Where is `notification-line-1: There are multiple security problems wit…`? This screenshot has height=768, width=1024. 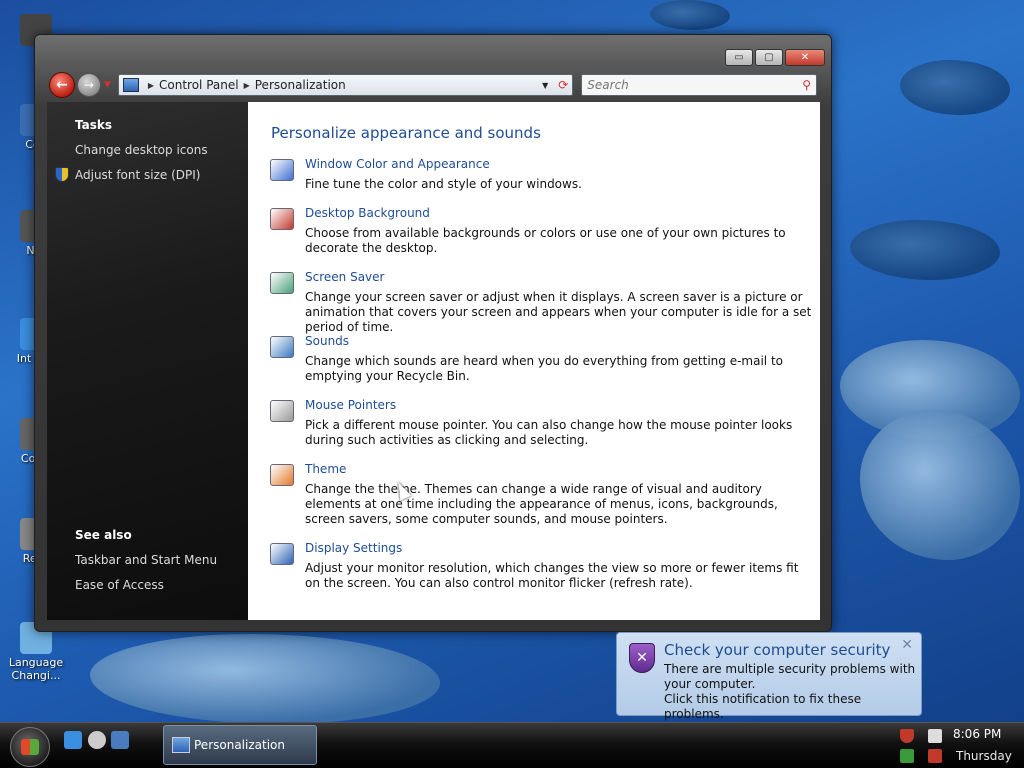
notification-line-1: There are multiple security problems wit… is located at coordinates (790, 676).